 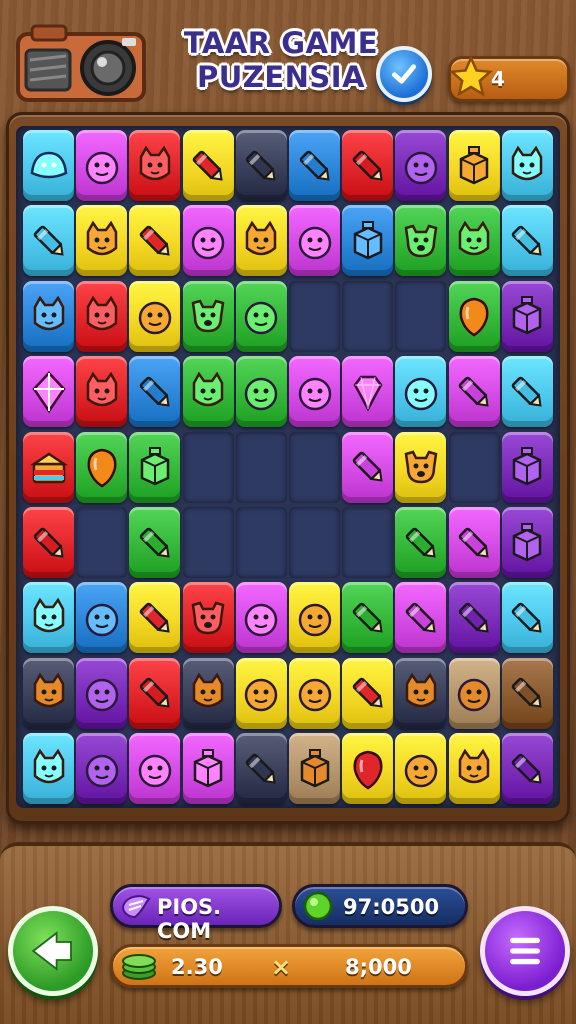 I want to click on menu-button, so click(x=525, y=951).